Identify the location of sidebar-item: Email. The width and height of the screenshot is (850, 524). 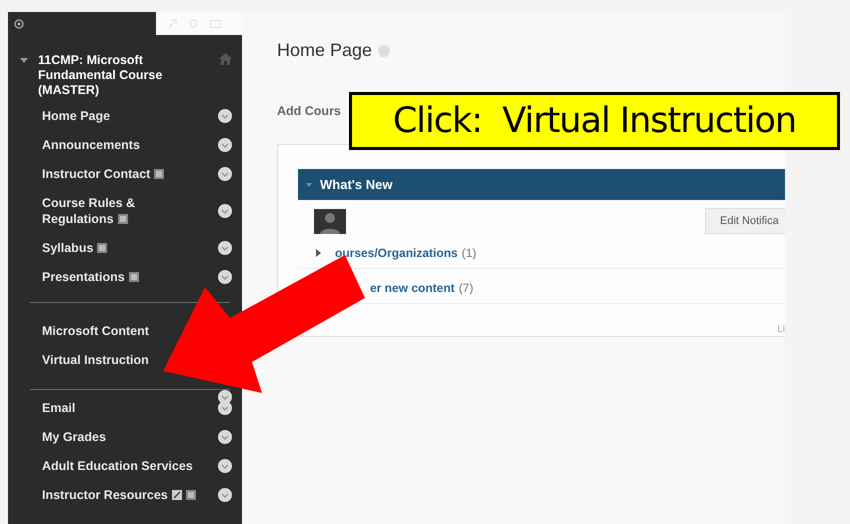
(125, 408).